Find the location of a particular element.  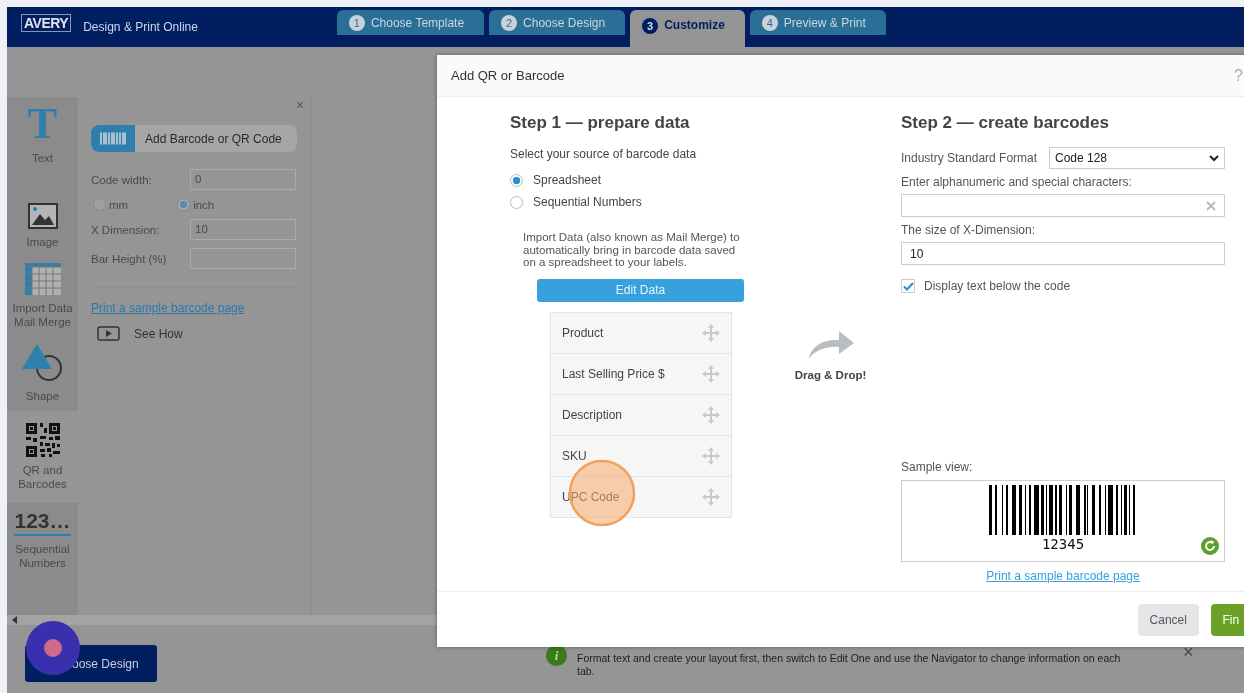

radio-label: mm is located at coordinates (119, 204).